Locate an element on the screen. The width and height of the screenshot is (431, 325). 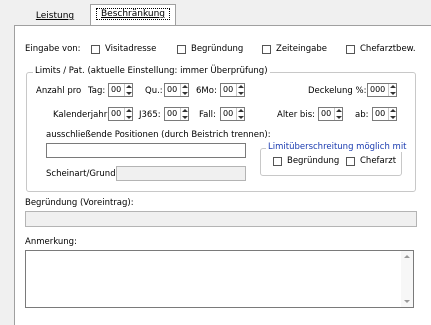
anmerkung-scrollbar is located at coordinates (407, 279).